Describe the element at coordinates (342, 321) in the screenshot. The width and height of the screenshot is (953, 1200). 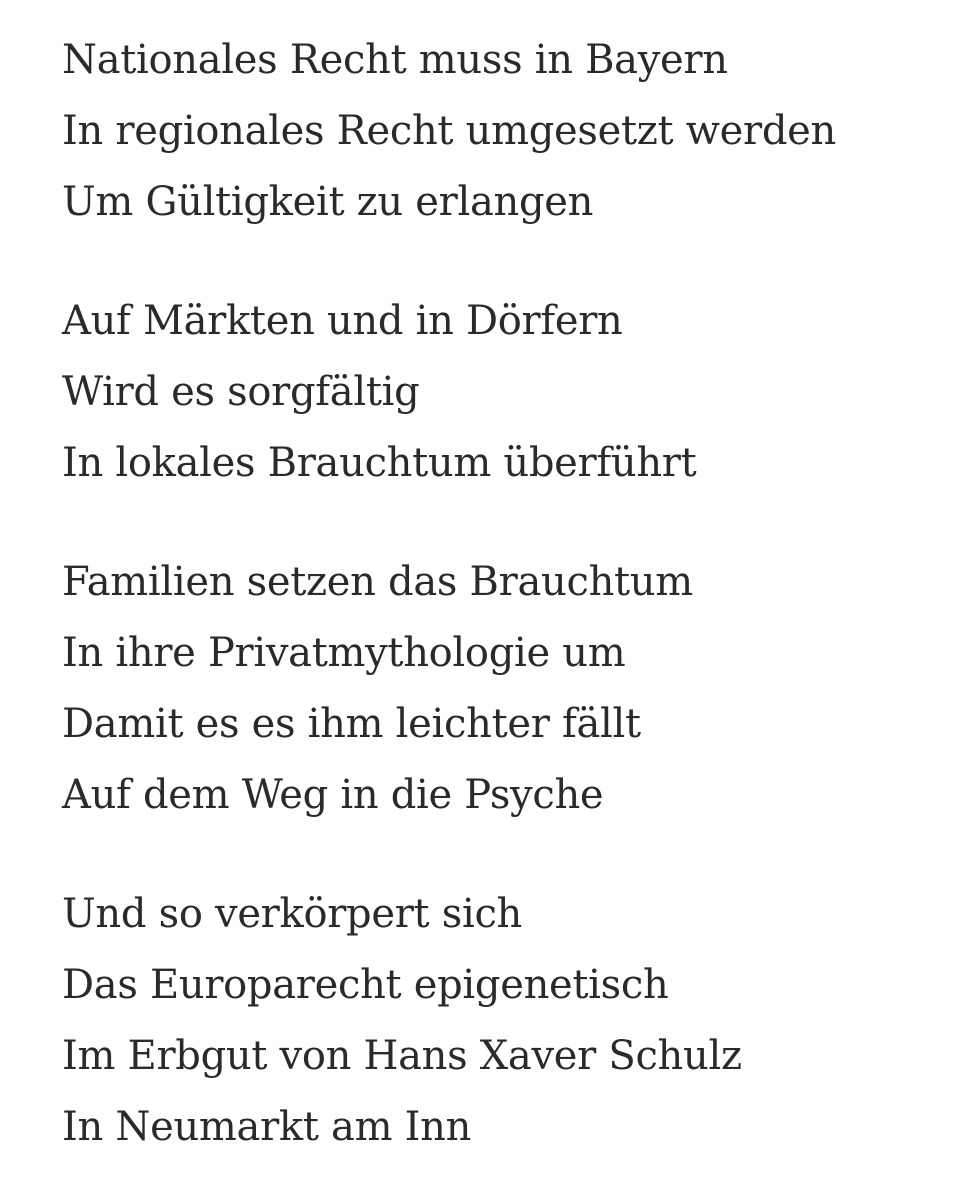
I see `poem-line: Auf Märkten und in Dörfern` at that location.